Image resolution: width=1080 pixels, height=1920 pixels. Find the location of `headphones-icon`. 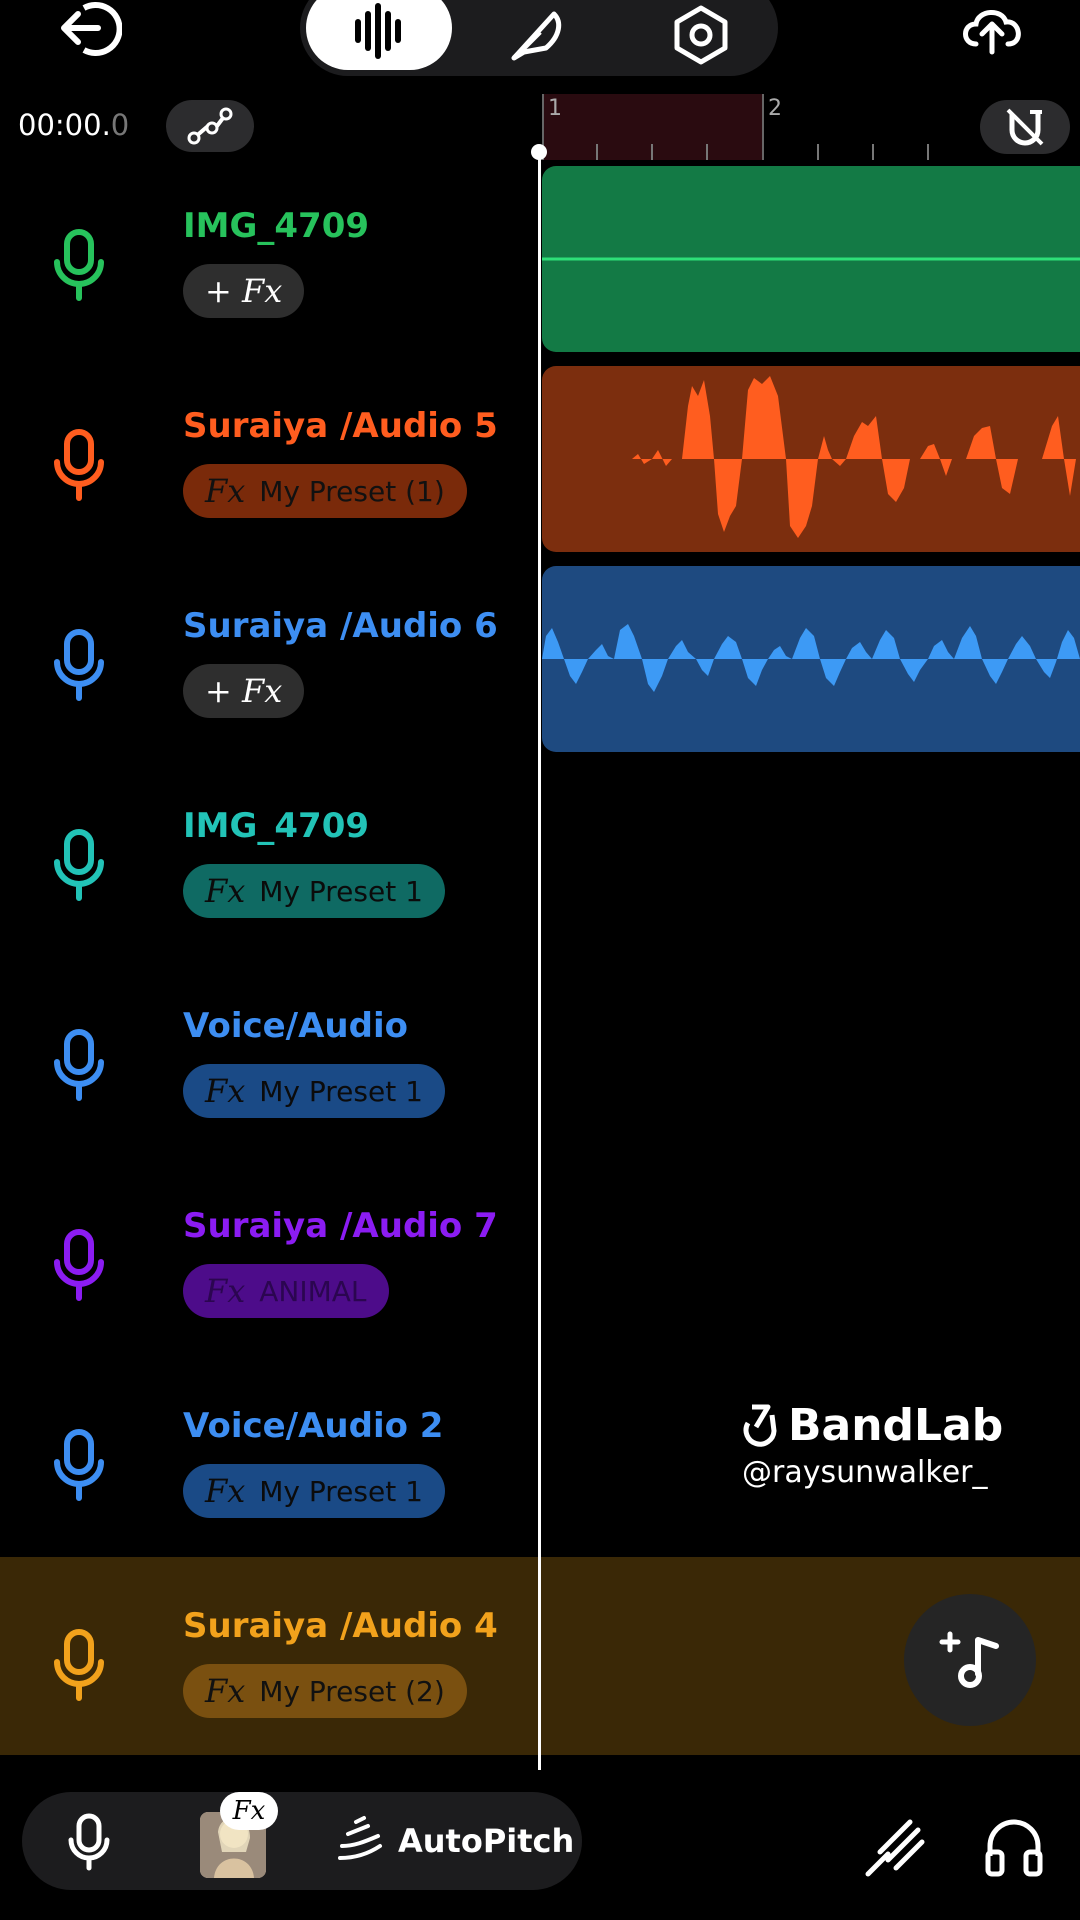

headphones-icon is located at coordinates (1014, 1848).